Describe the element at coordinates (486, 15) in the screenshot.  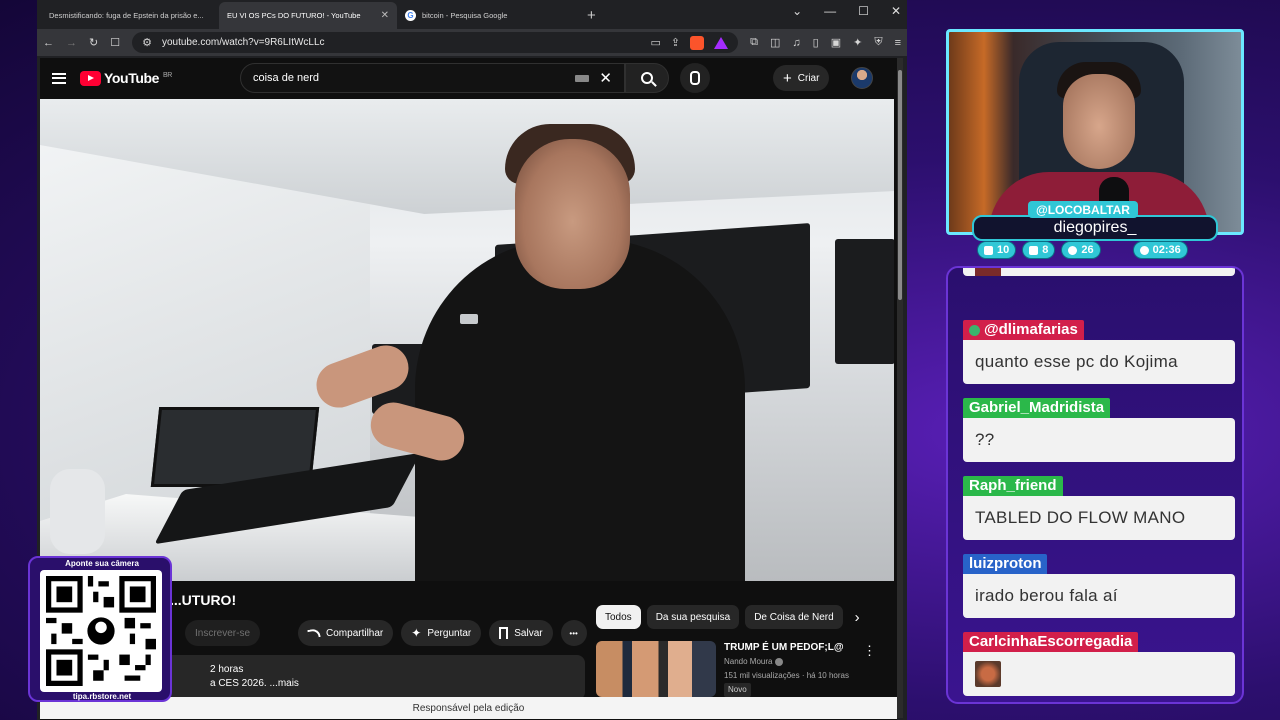
I see `tab-bitcoin: G bitcoin - Pesquisa Google` at that location.